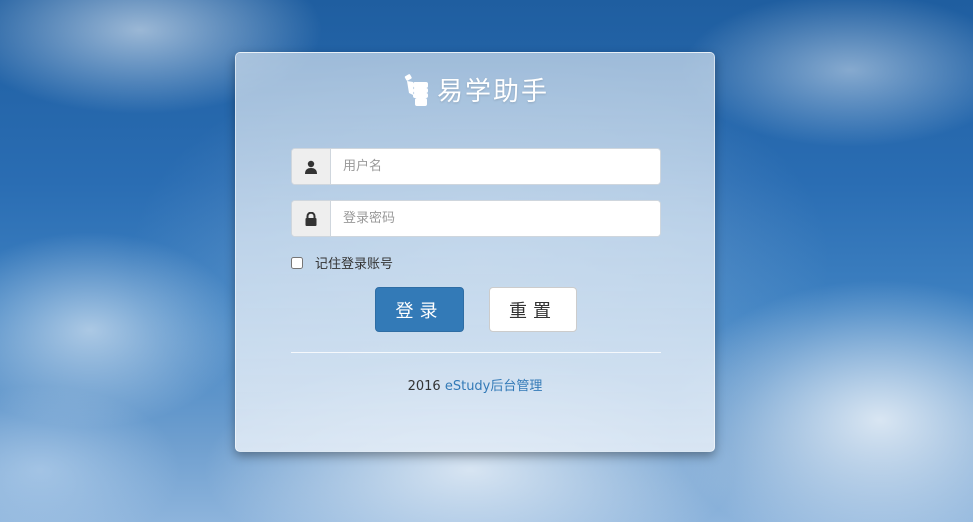  Describe the element at coordinates (492, 92) in the screenshot. I see `app-title: 易学助手` at that location.